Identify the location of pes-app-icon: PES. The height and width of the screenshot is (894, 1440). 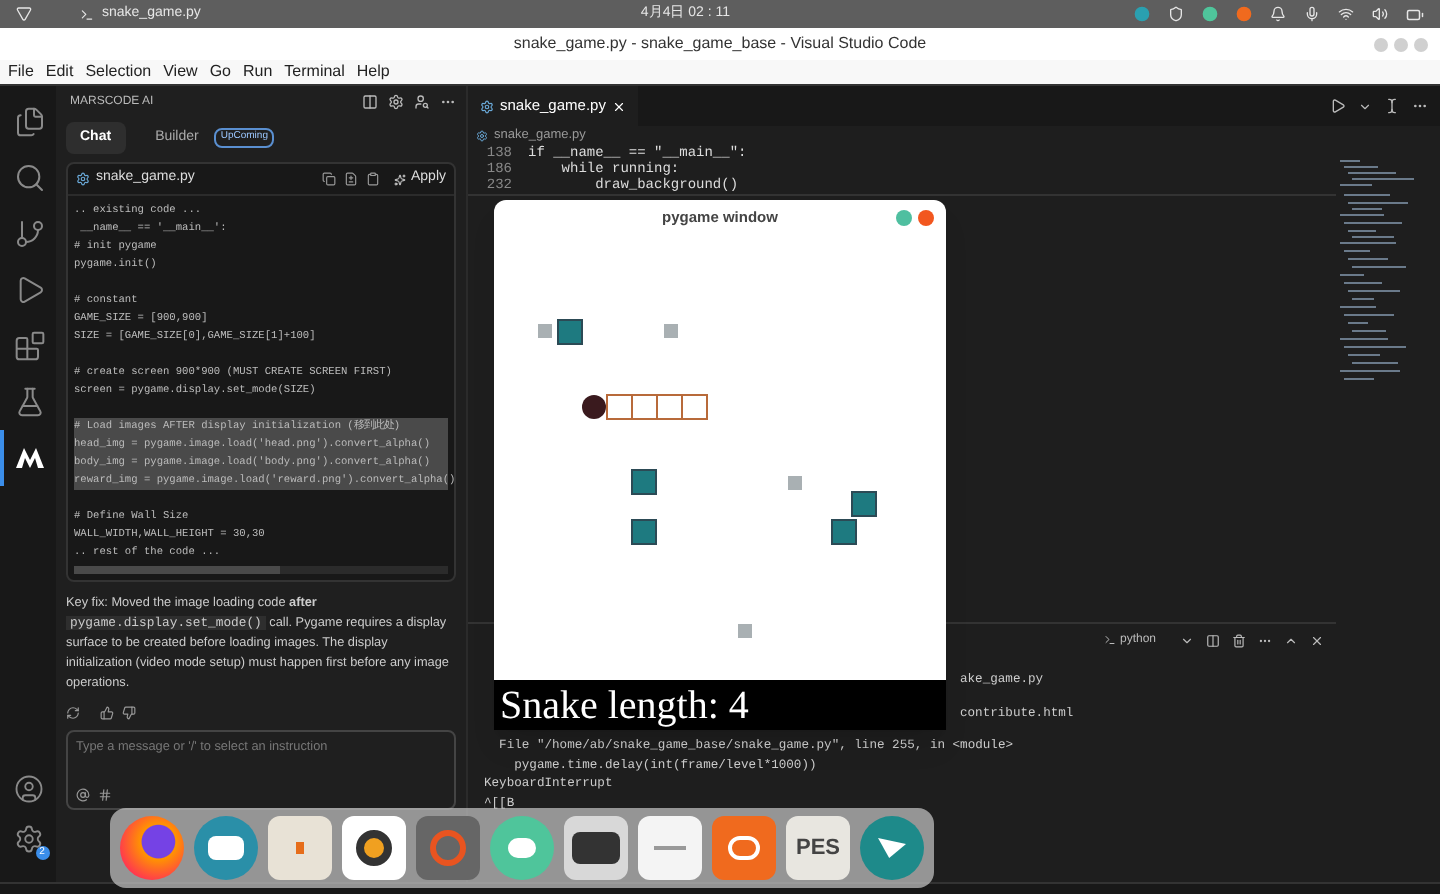
(818, 848).